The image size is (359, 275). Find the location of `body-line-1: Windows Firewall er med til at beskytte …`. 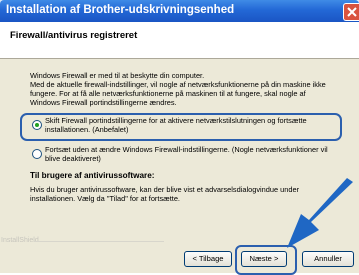

body-line-1: Windows Firewall er med til at beskytte … is located at coordinates (117, 75).